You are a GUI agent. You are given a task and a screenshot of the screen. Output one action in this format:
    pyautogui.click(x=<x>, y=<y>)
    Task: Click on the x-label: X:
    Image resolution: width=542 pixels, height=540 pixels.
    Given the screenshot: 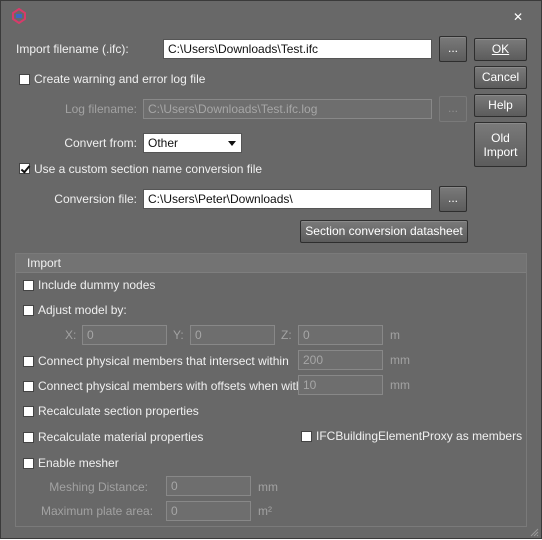 What is the action you would take?
    pyautogui.click(x=71, y=335)
    